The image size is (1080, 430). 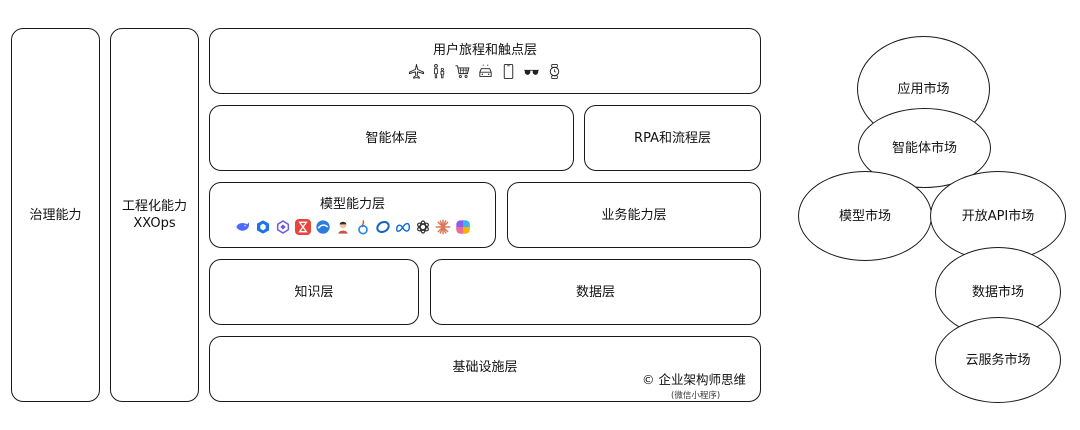 I want to click on agent-layer: 智能体层, so click(x=391, y=138).